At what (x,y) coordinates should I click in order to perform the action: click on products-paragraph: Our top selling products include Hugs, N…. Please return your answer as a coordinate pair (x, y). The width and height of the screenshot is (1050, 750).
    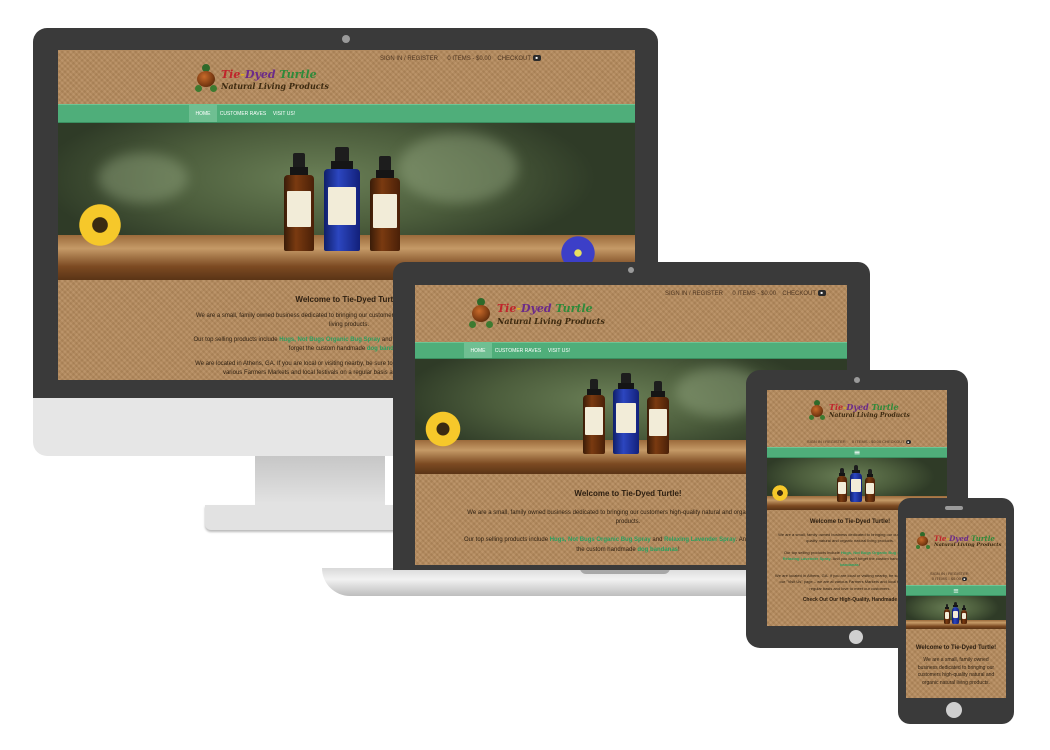
    Looking at the image, I should click on (628, 544).